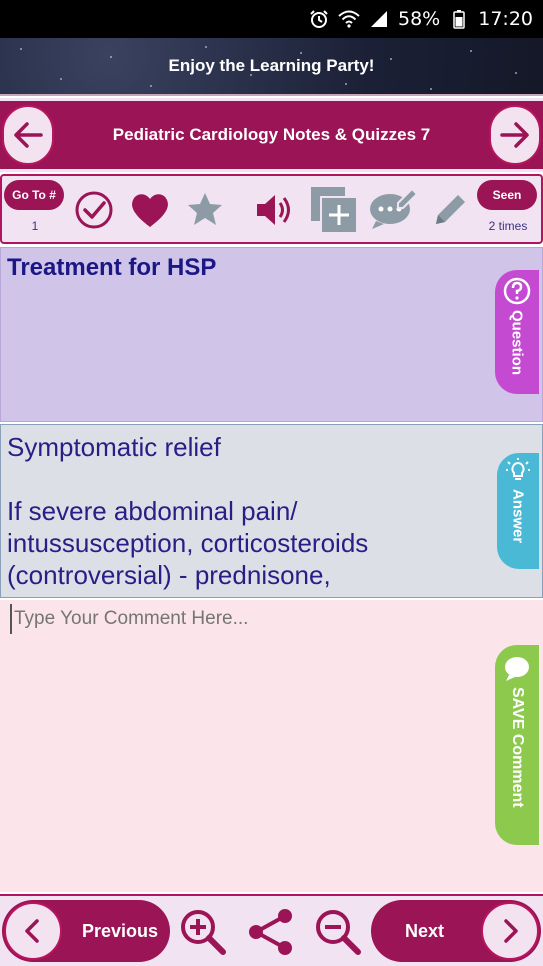 This screenshot has height=966, width=543. I want to click on forward-button, so click(515, 135).